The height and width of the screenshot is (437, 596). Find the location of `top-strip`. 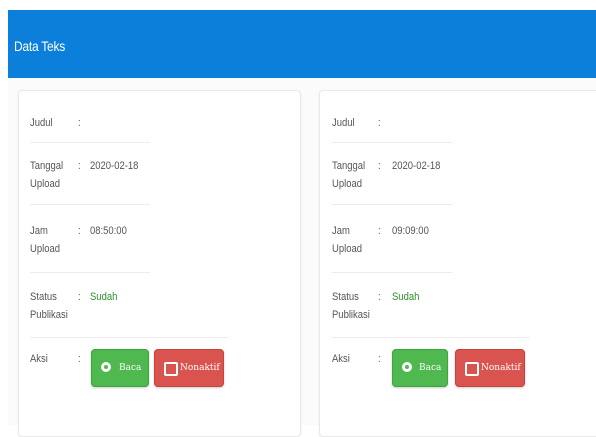

top-strip is located at coordinates (298, 5).